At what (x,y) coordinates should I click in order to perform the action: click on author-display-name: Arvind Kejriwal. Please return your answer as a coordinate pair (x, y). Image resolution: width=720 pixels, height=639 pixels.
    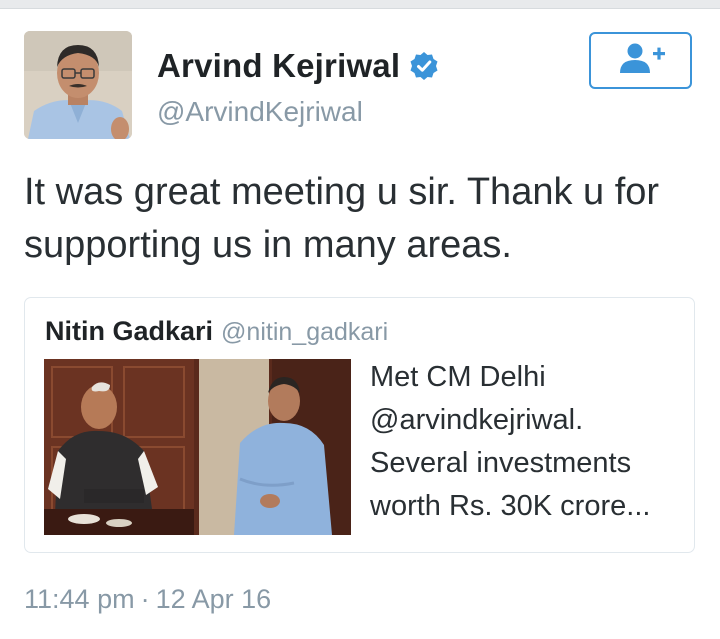
    Looking at the image, I should click on (278, 66).